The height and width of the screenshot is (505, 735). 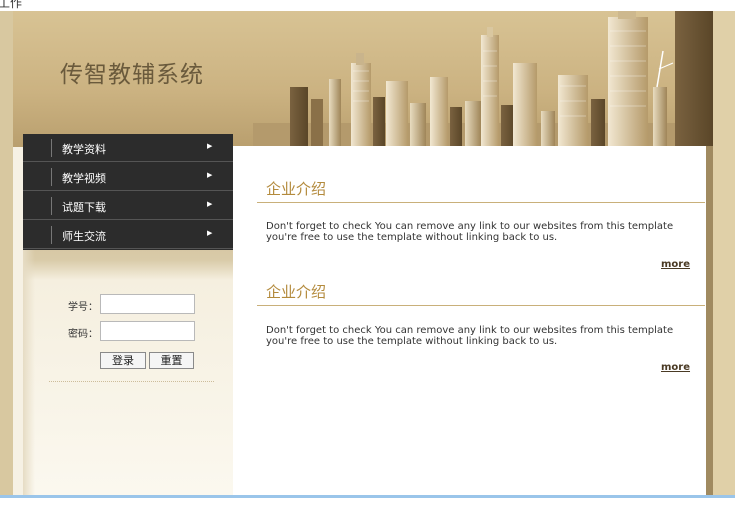 I want to click on nav-item-label: 试题下载, so click(x=84, y=207).